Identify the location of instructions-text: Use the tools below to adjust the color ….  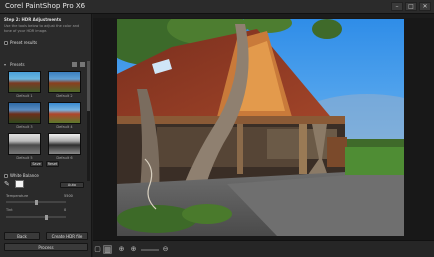
(42, 28).